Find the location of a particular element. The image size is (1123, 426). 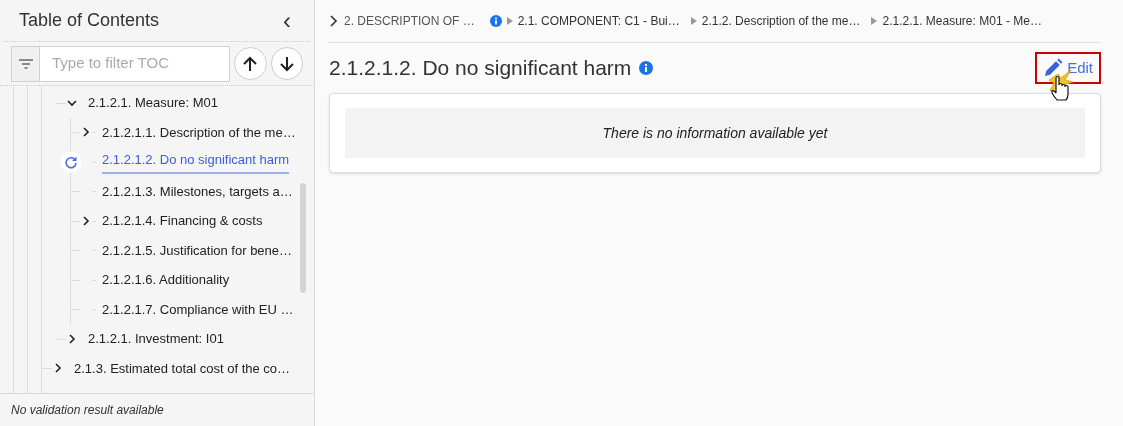

validation-status: No validation result available is located at coordinates (87, 410).